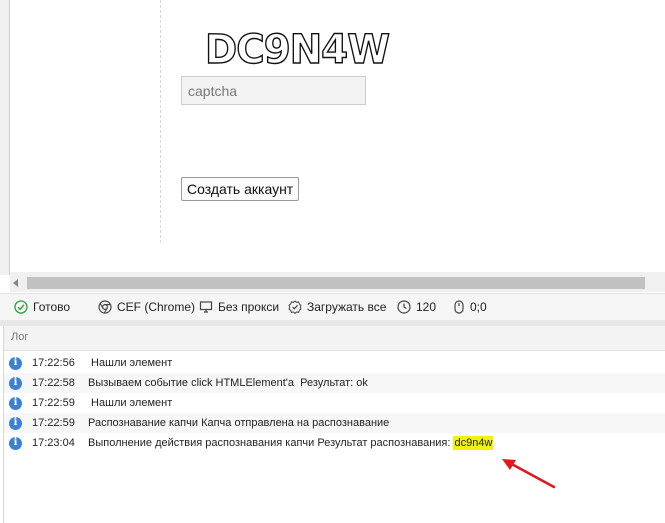 This screenshot has width=665, height=523. What do you see at coordinates (334, 403) in the screenshot?
I see `log-row: i 17:22:59 Нашли элемент` at bounding box center [334, 403].